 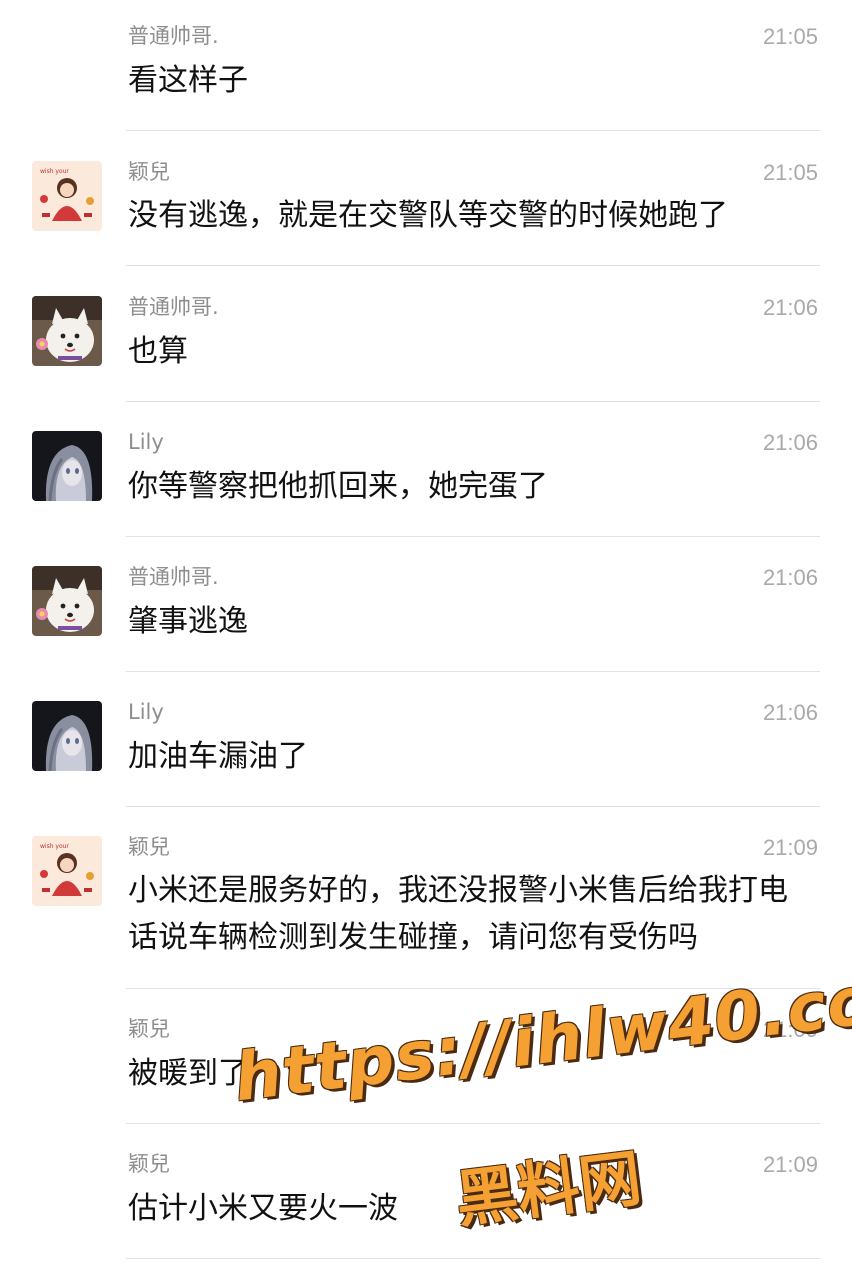 I want to click on message-text: 没有逃逸，就是在交警队等交警的时候她跑了, so click(x=428, y=215).